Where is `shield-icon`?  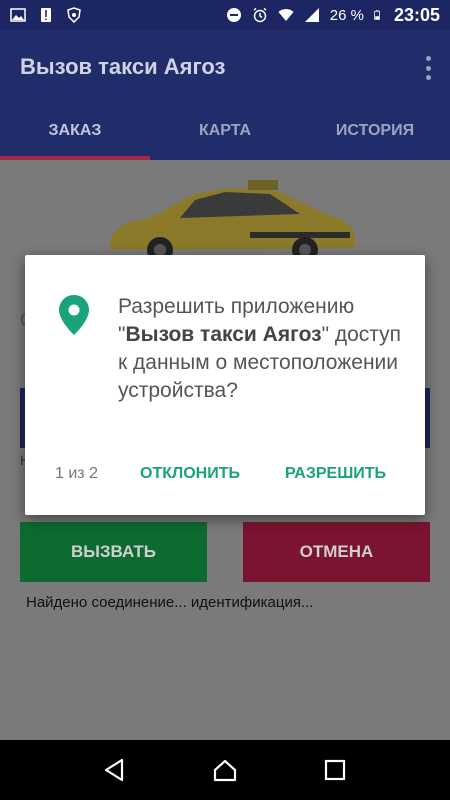
shield-icon is located at coordinates (74, 15).